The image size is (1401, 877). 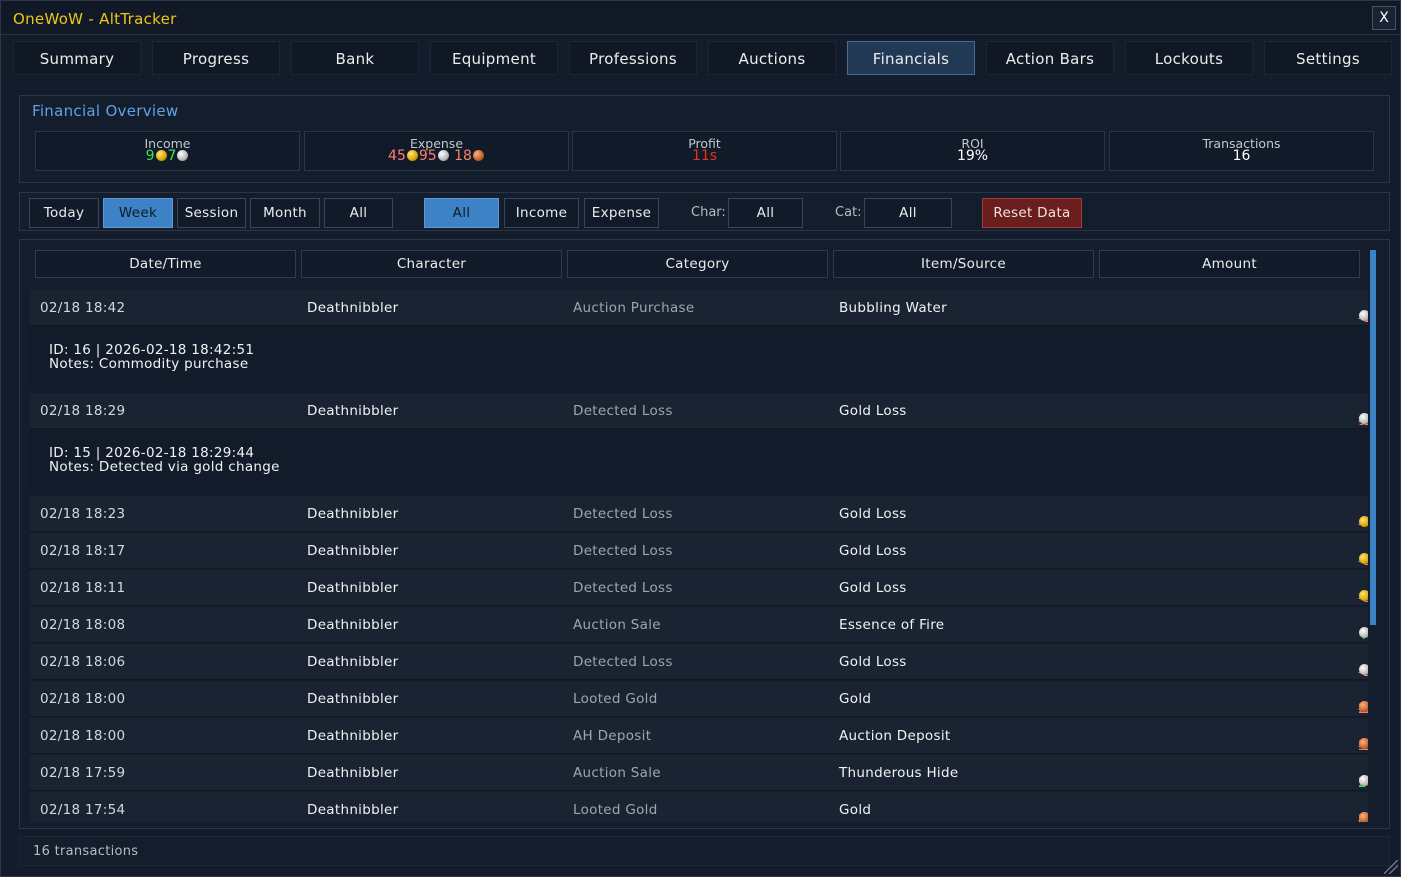 I want to click on type-income-button: Income, so click(x=541, y=213).